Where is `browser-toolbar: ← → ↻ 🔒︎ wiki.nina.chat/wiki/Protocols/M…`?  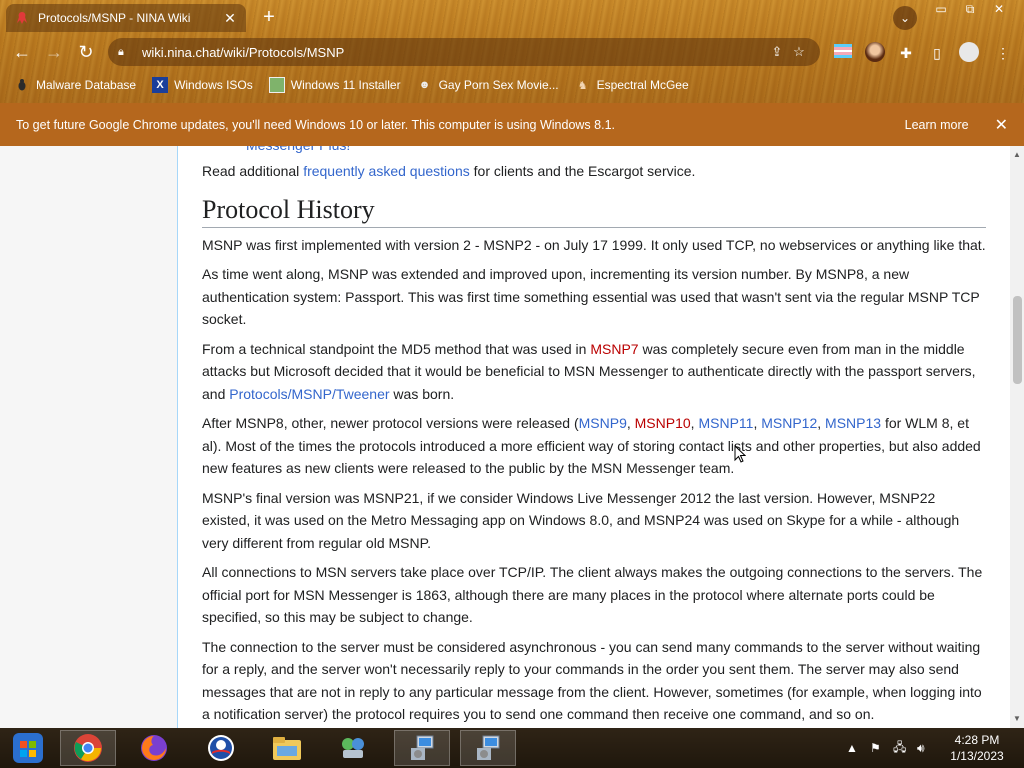 browser-toolbar: ← → ↻ 🔒︎ wiki.nina.chat/wiki/Protocols/M… is located at coordinates (512, 52).